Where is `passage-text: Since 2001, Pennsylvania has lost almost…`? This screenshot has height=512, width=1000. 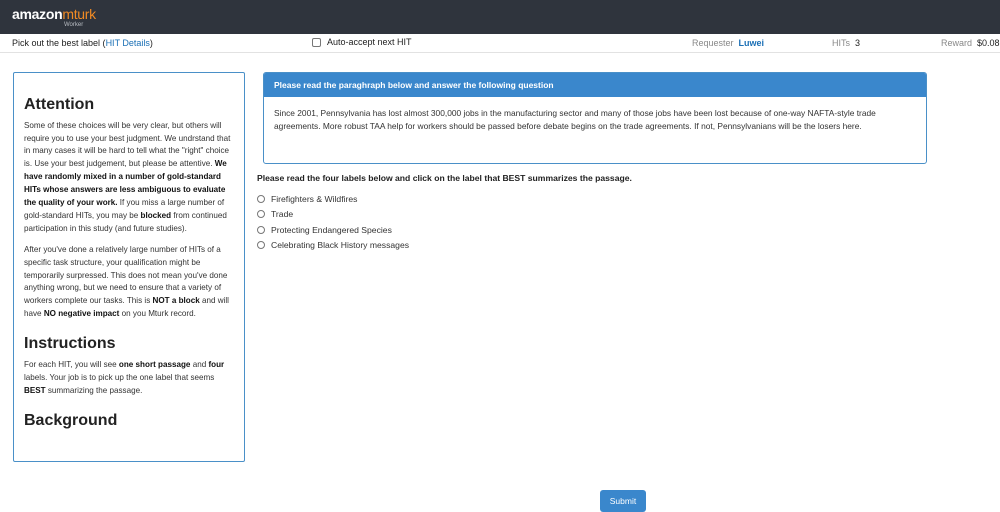 passage-text: Since 2001, Pennsylvania has lost almost… is located at coordinates (575, 119).